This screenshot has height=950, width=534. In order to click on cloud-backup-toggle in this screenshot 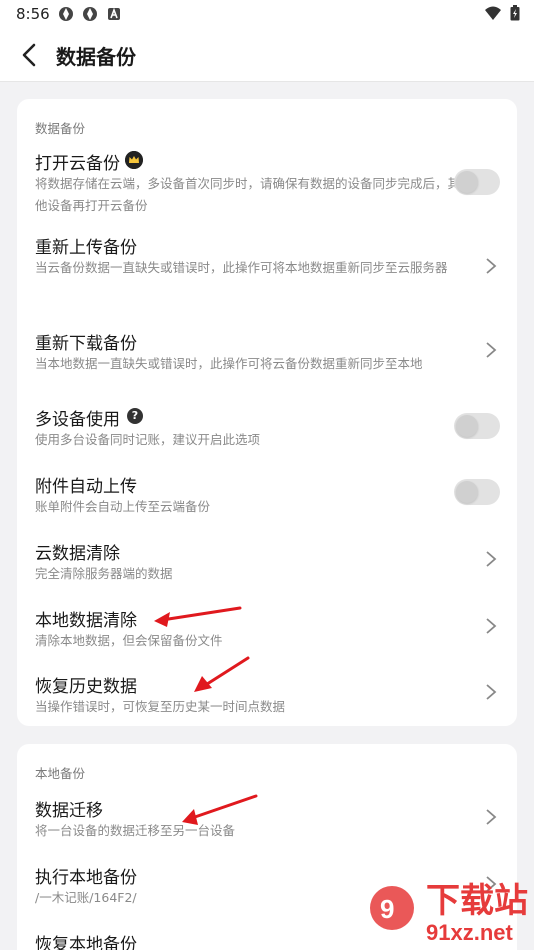, I will do `click(477, 182)`.